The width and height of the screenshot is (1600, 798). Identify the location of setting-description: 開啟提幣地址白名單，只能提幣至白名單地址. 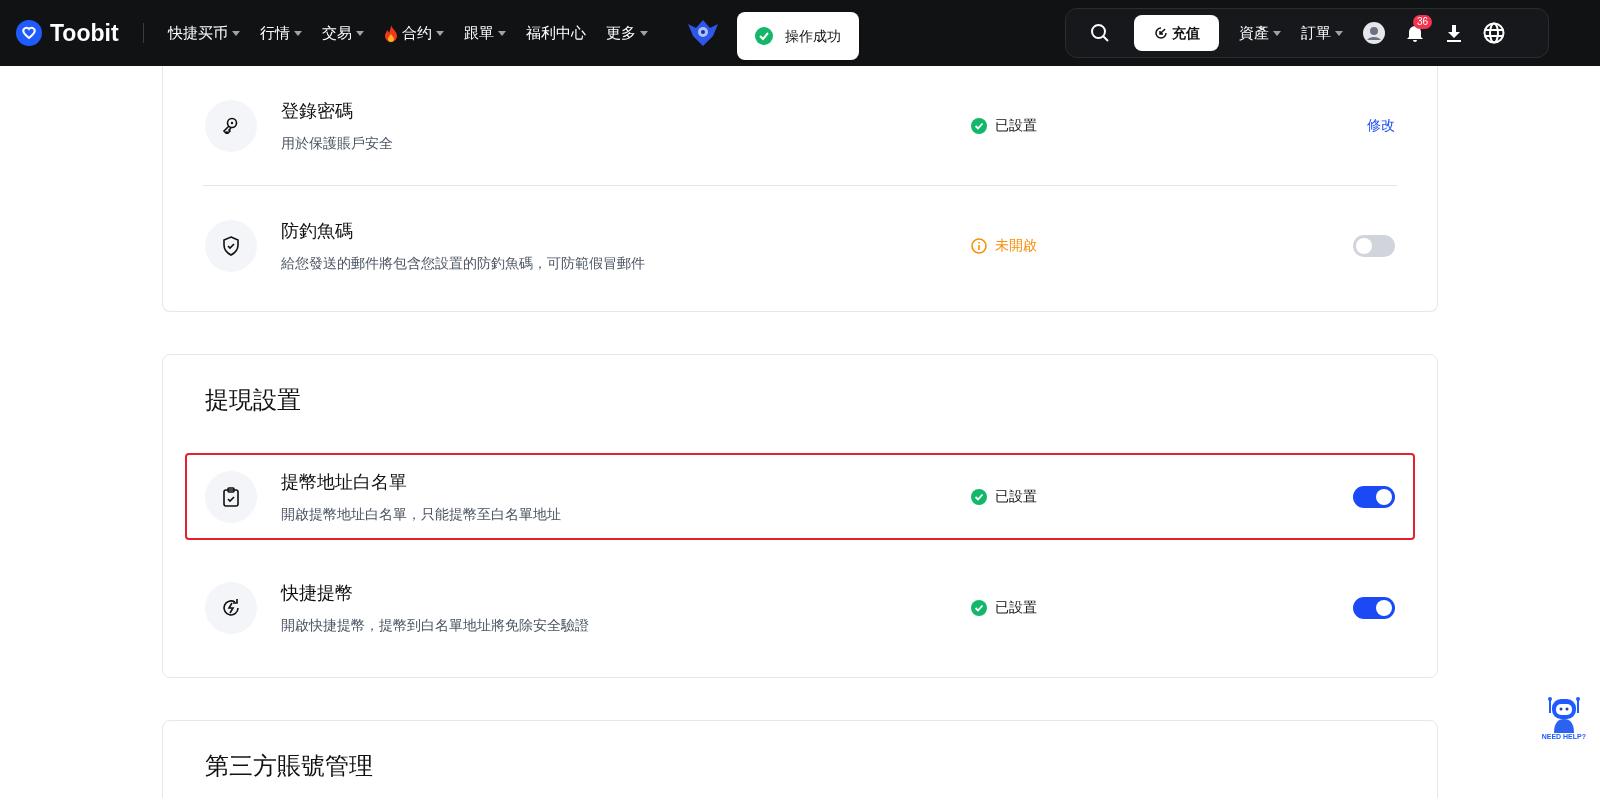
(421, 513).